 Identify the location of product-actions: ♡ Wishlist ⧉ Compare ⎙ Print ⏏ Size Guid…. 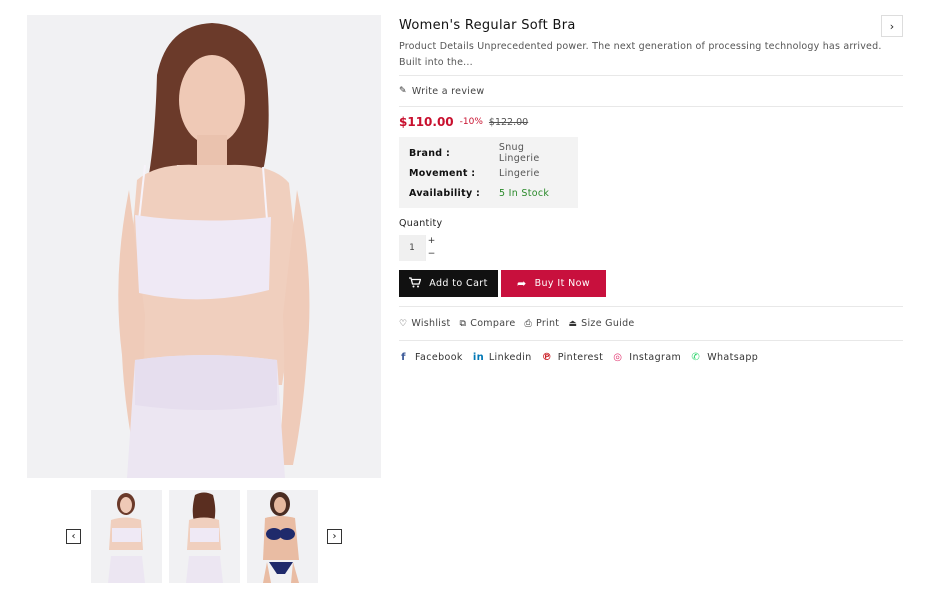
(651, 323).